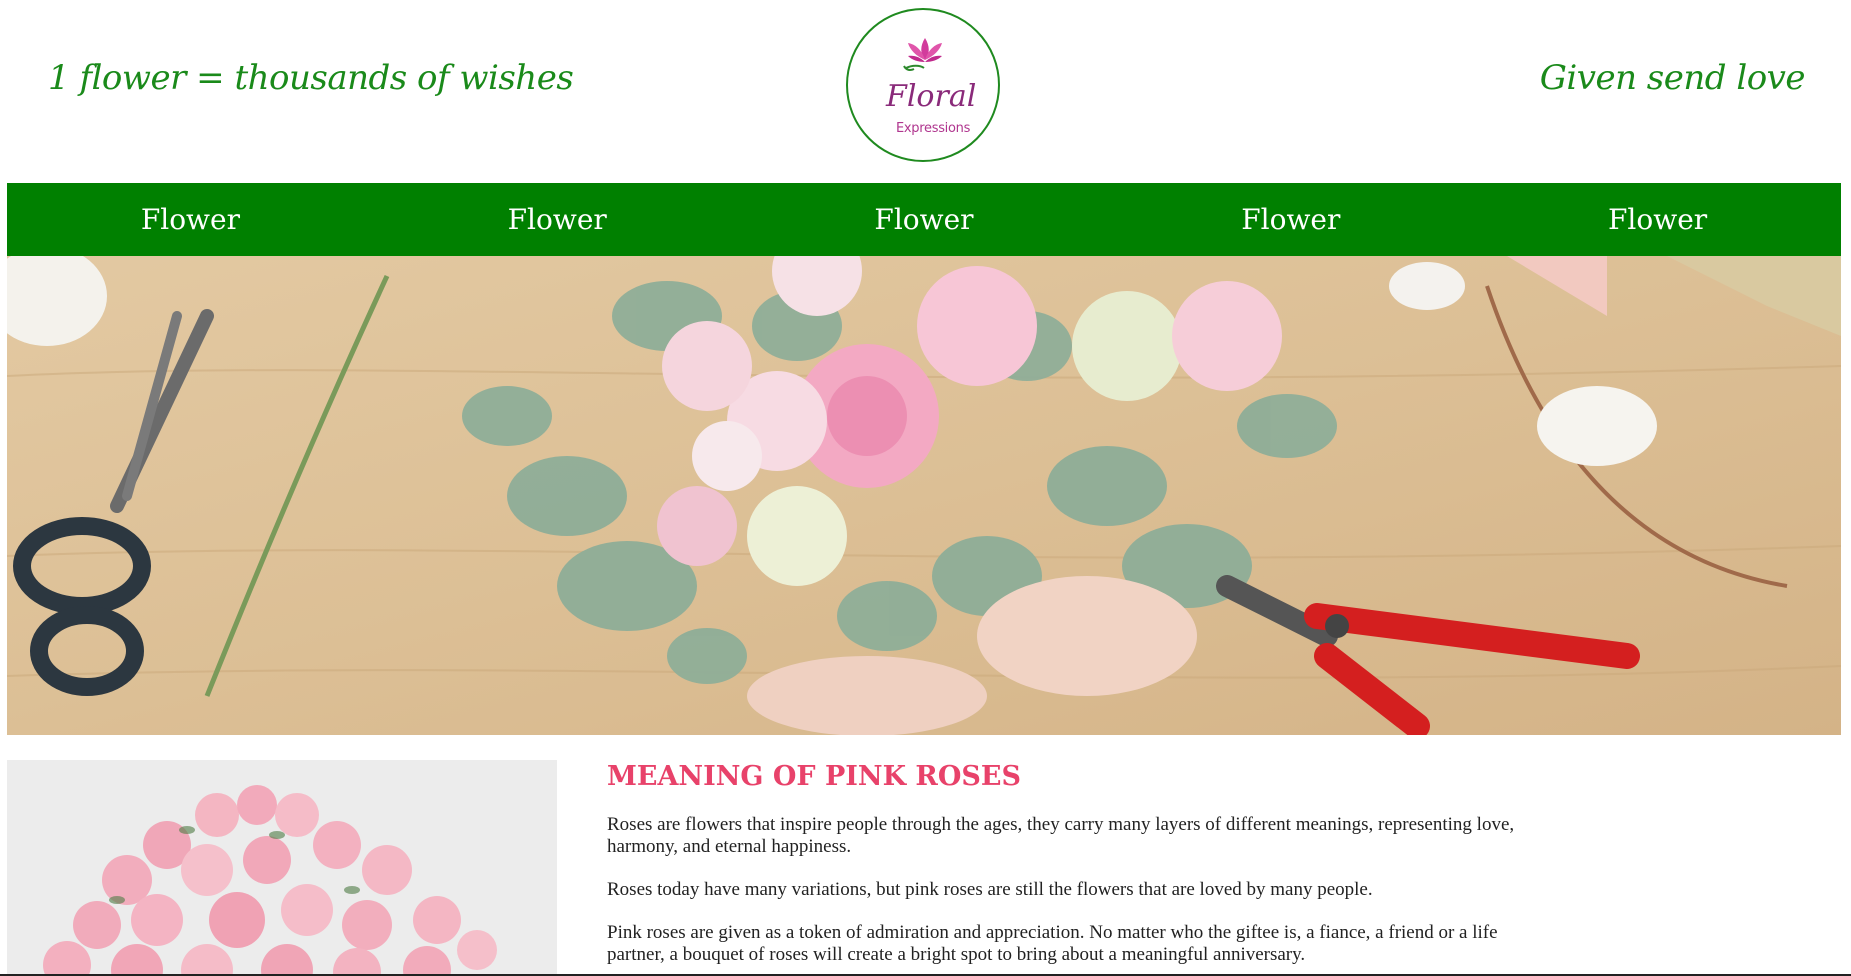 This screenshot has height=976, width=1851. I want to click on main-nav: Flower Flower Flower Flower Flower, so click(924, 219).